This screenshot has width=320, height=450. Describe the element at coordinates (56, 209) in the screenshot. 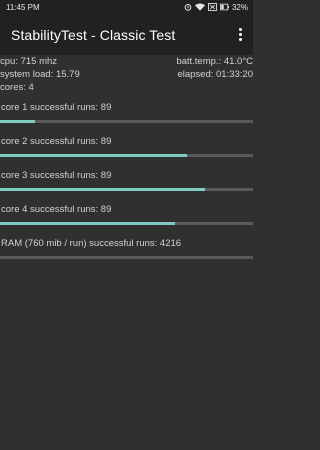

I see `core-4-label: core 4 successful runs: 89` at that location.